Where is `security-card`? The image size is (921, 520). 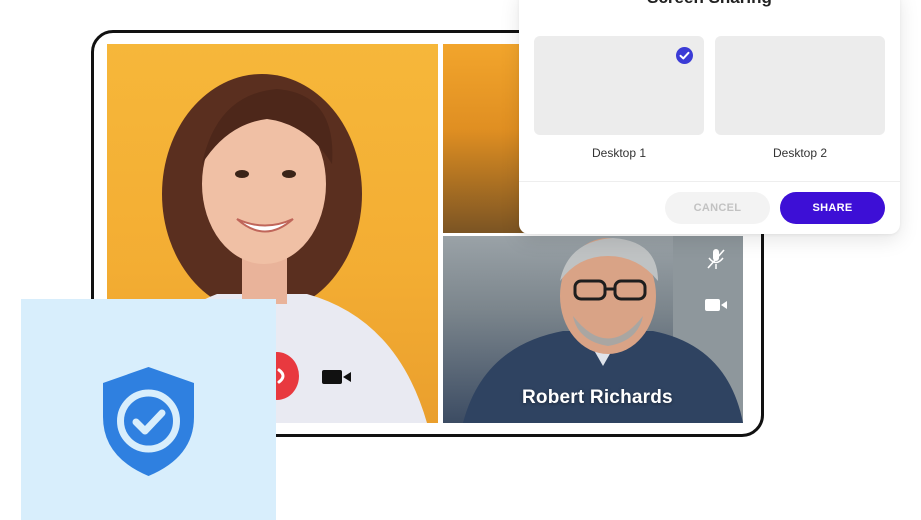
security-card is located at coordinates (148, 409).